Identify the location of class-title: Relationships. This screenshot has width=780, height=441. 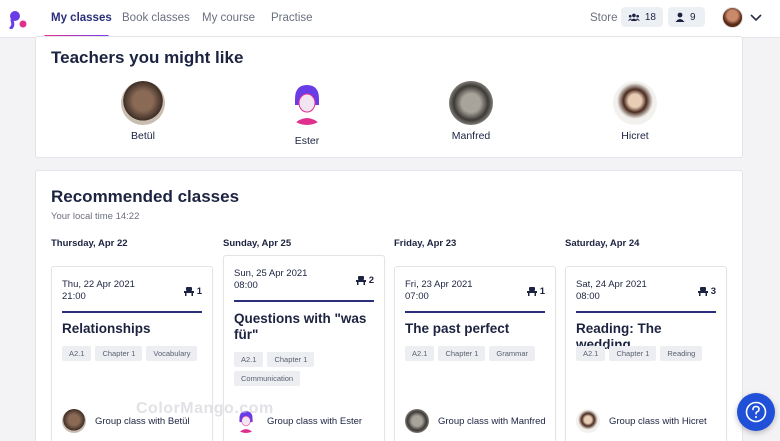
(106, 328).